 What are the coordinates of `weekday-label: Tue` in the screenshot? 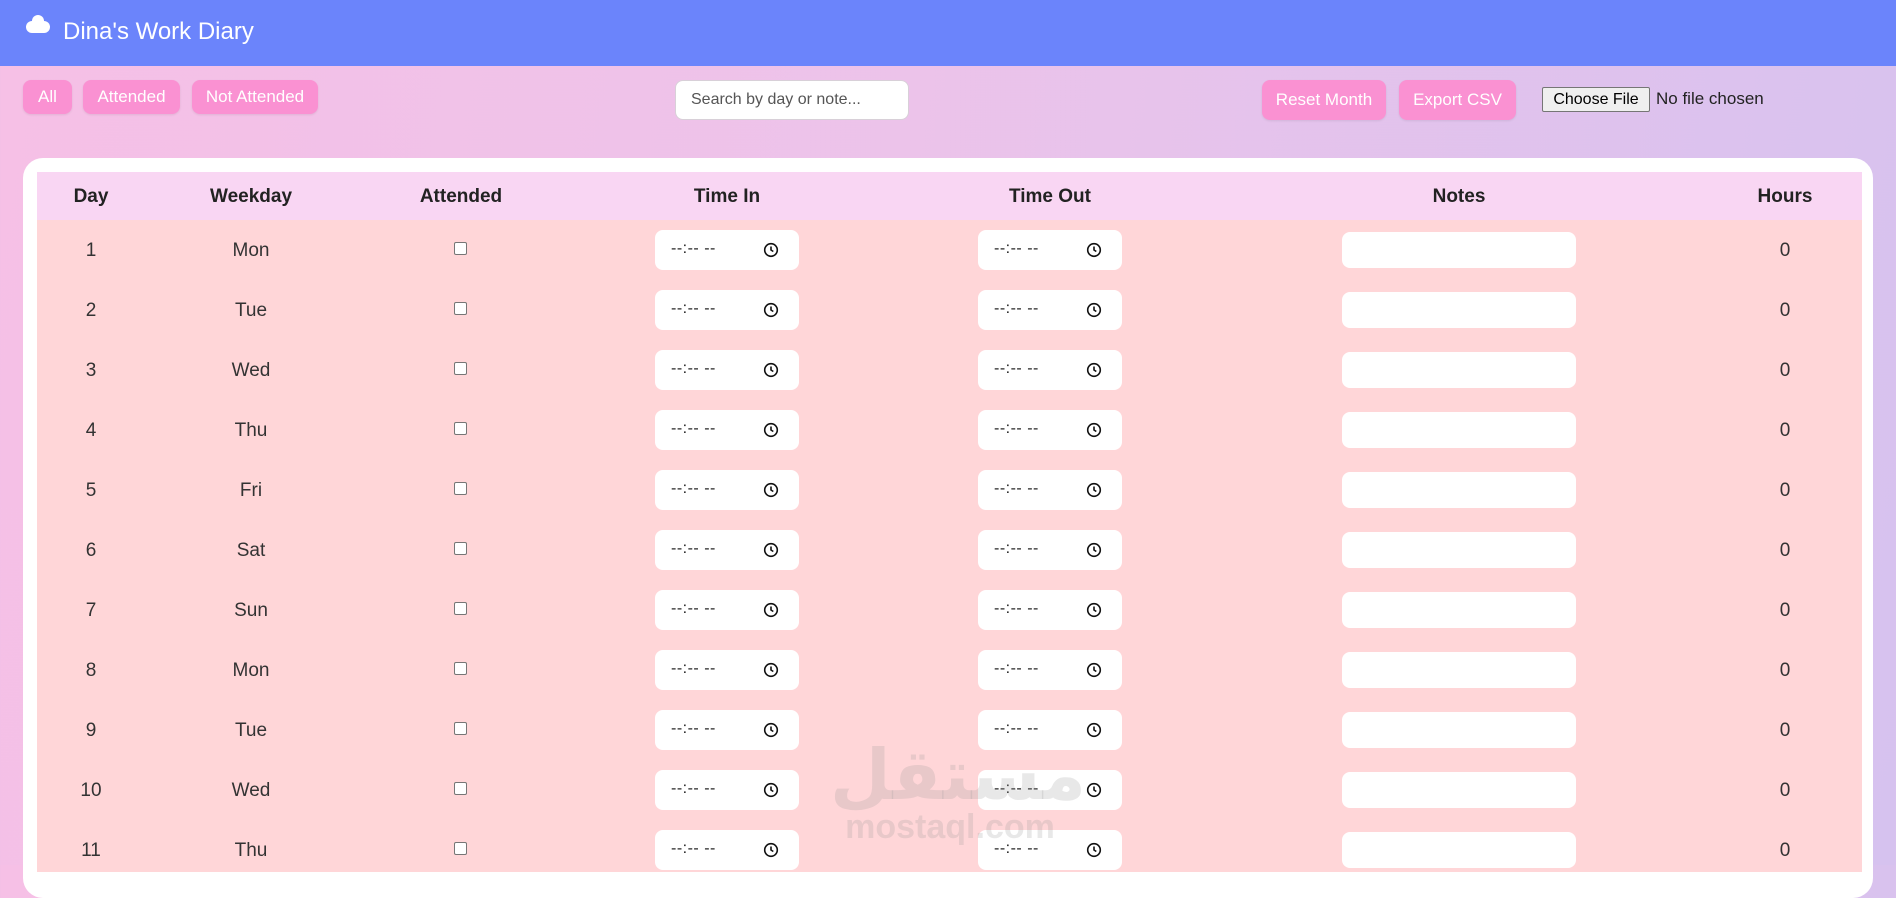 It's located at (251, 730).